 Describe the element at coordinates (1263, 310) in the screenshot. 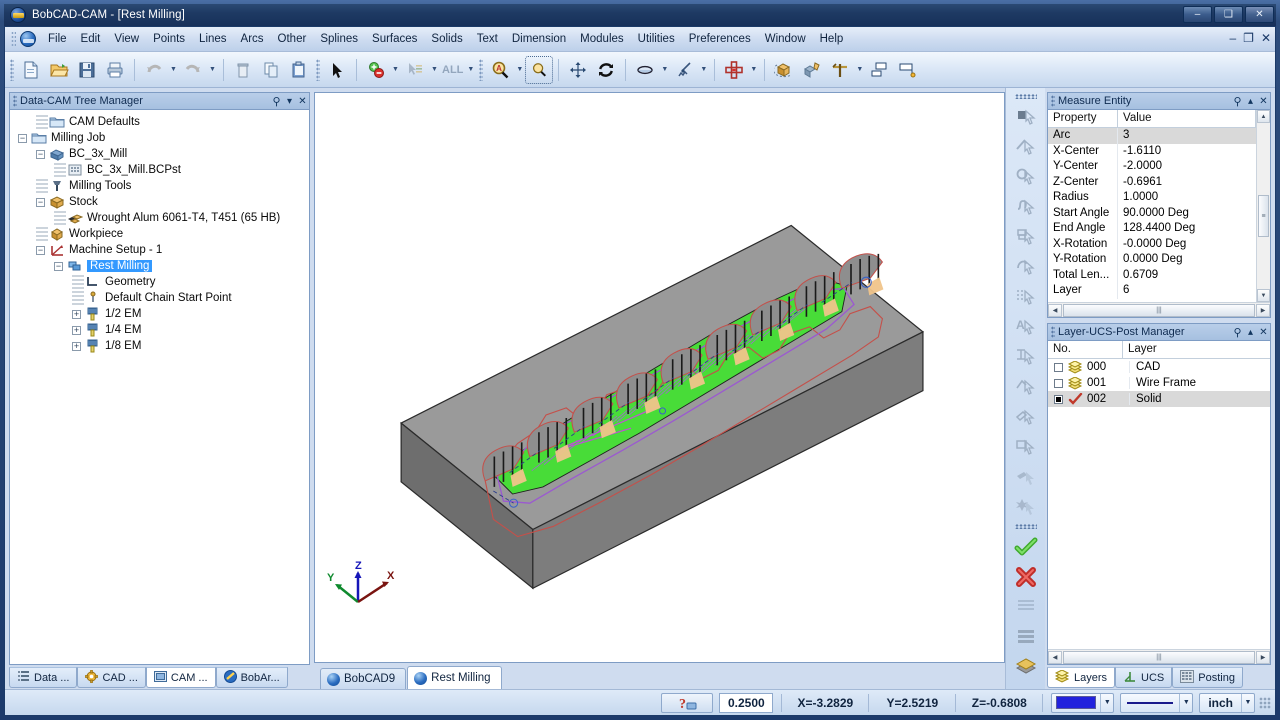

I see `measure-hscroll-right-arrow: ▶` at that location.